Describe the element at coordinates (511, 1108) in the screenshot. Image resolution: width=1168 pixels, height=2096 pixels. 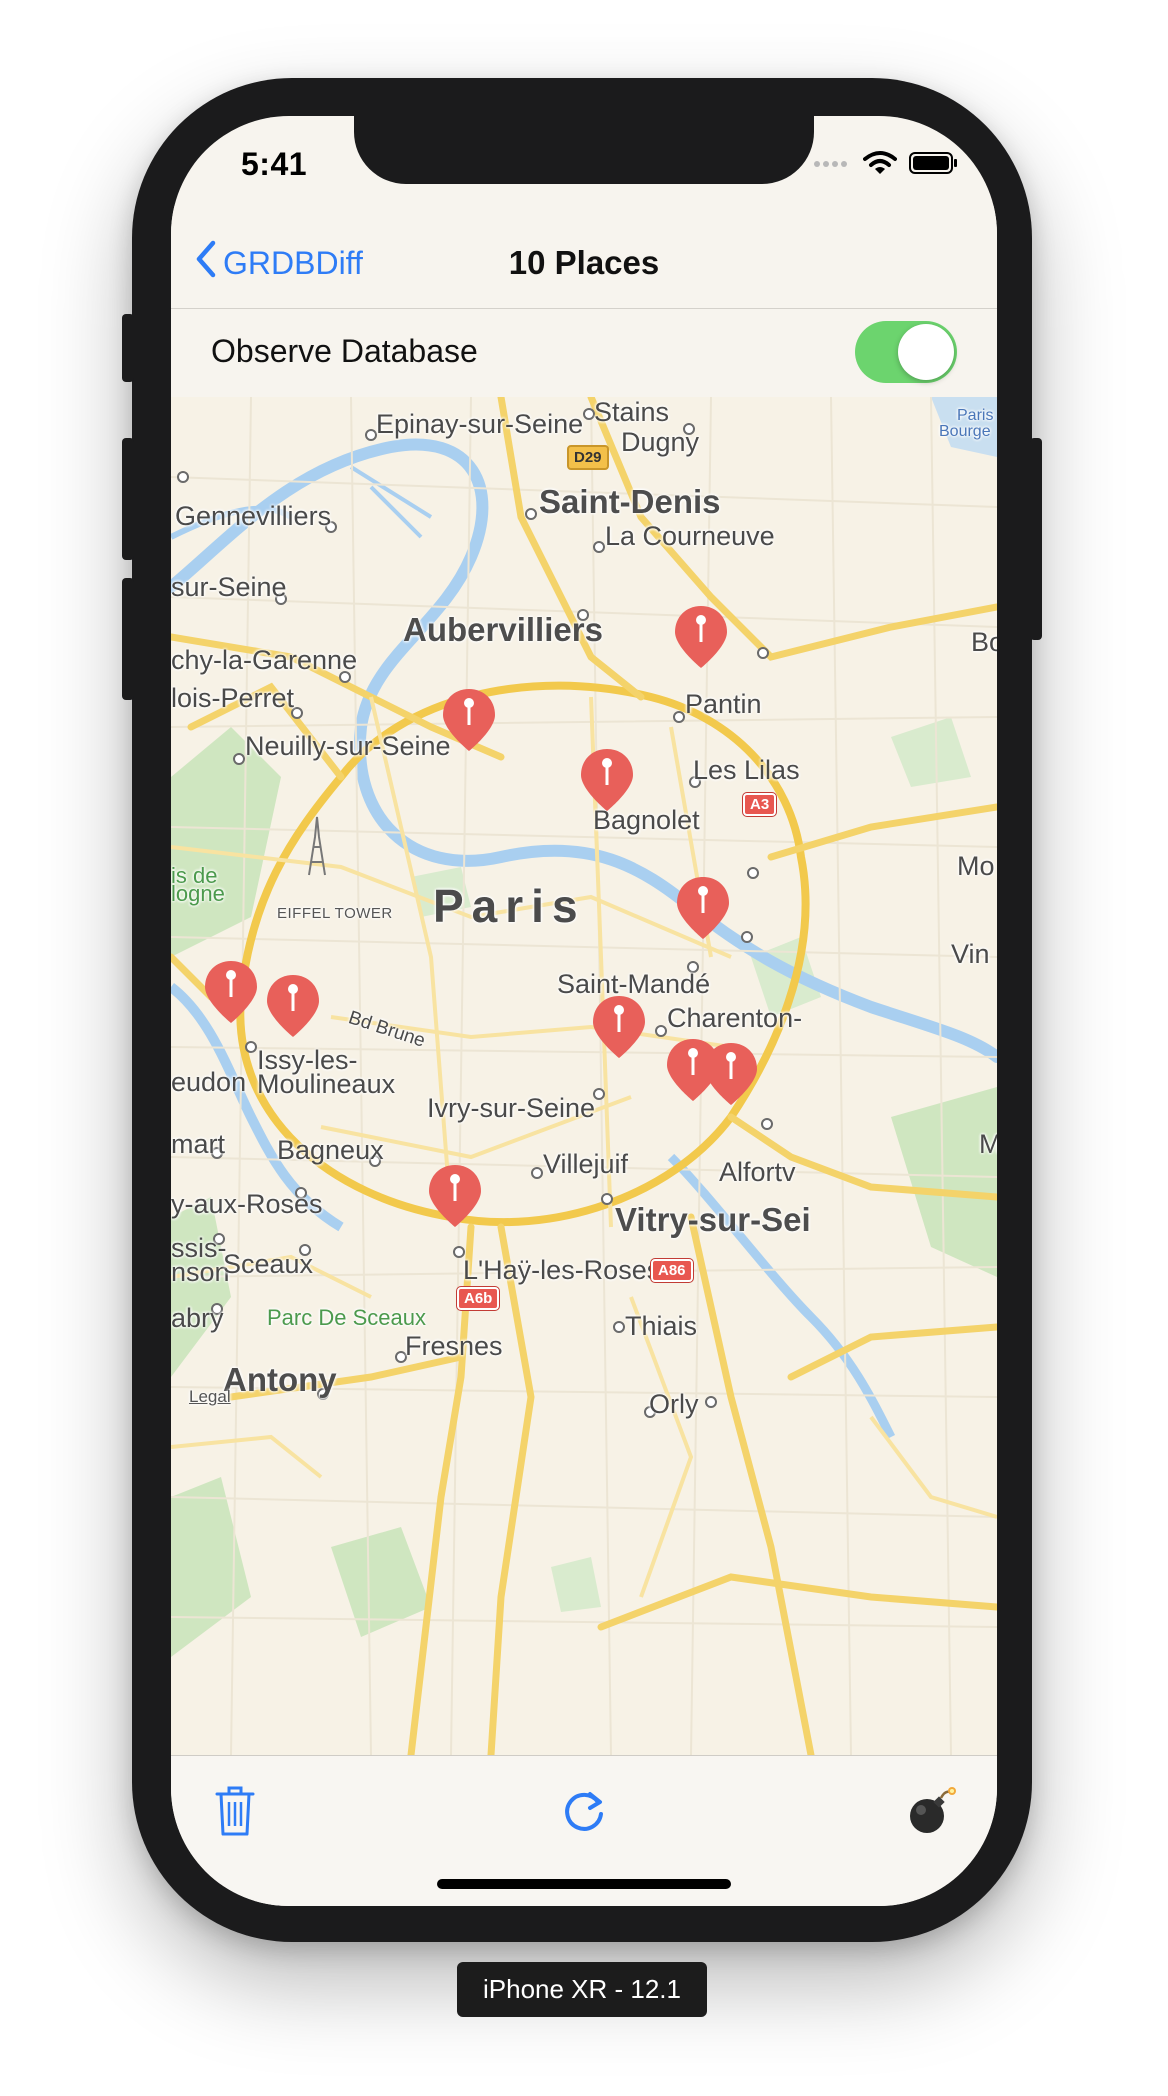
I see `map-label-ivry: Ivry-sur-Seine` at that location.